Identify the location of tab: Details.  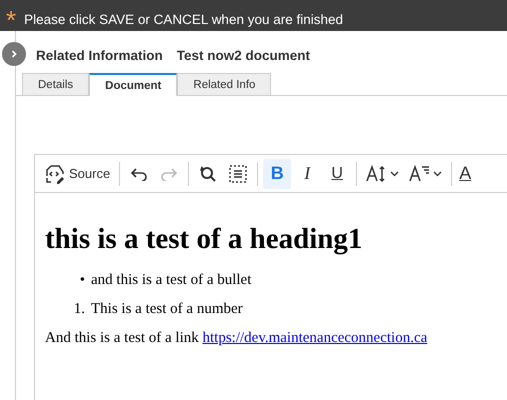
(56, 84).